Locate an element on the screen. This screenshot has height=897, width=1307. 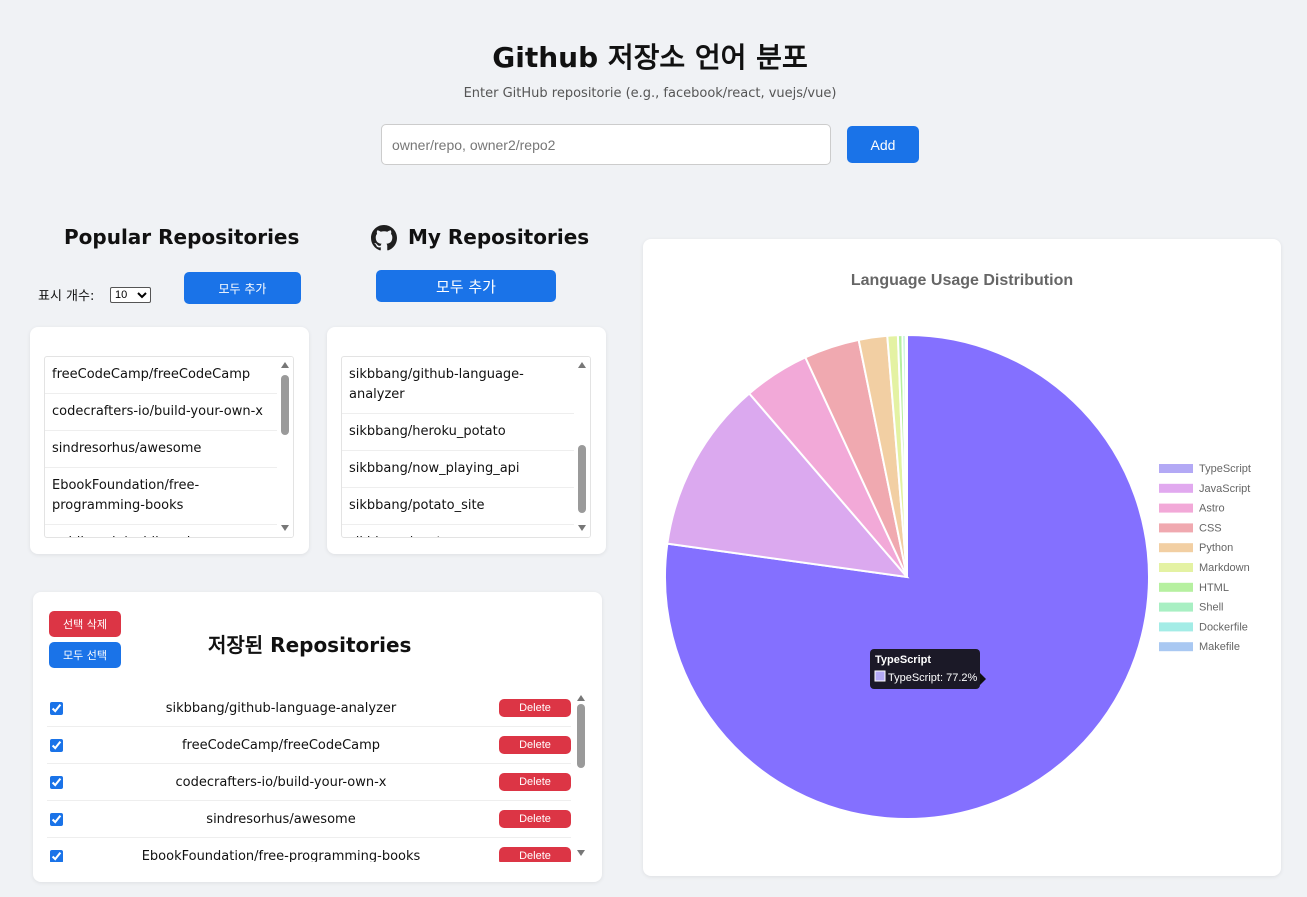
delete-selected-button: 선택 삭제 is located at coordinates (85, 624).